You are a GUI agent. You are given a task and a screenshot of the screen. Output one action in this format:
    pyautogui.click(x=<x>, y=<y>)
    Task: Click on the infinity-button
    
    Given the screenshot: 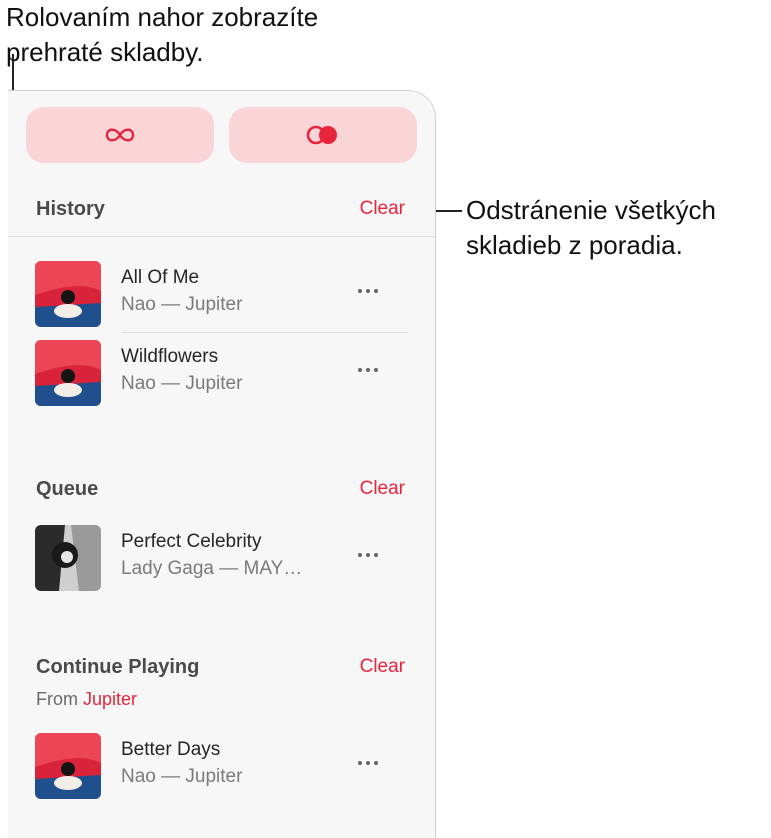 What is the action you would take?
    pyautogui.click(x=120, y=135)
    